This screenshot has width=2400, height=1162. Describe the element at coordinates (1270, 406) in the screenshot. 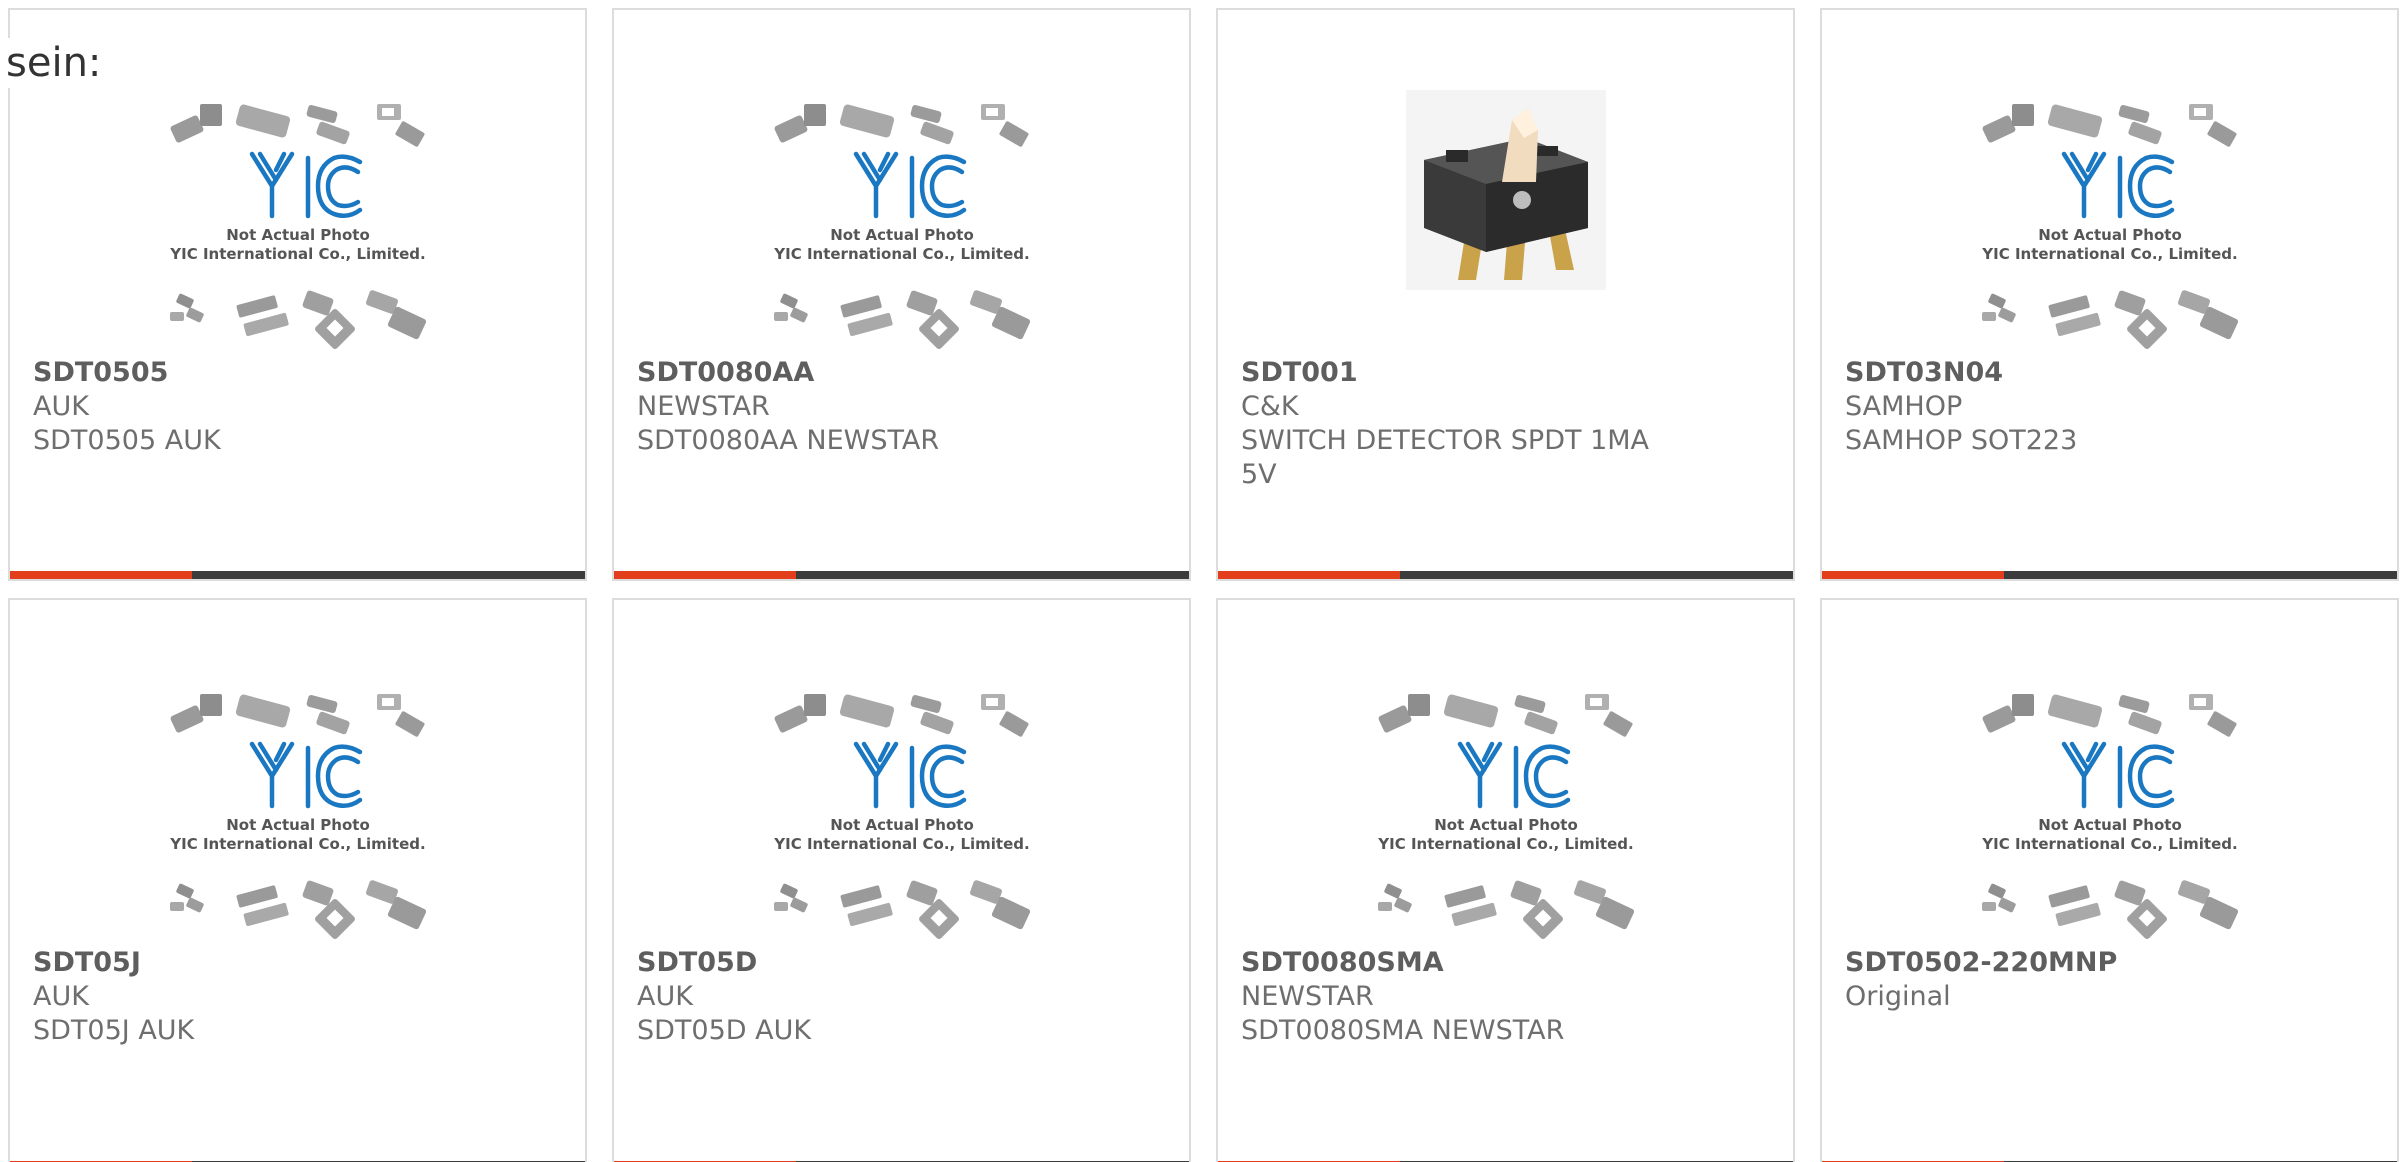

I see `product-brand: C&K` at that location.